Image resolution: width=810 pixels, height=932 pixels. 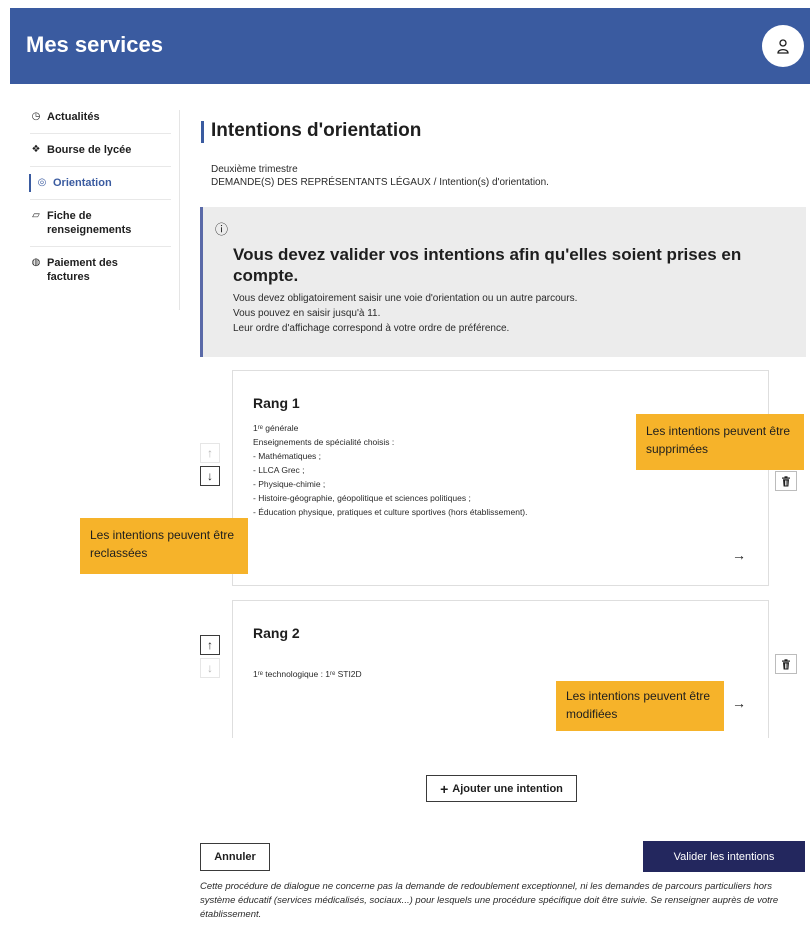 I want to click on title-accent-bar, so click(x=202, y=132).